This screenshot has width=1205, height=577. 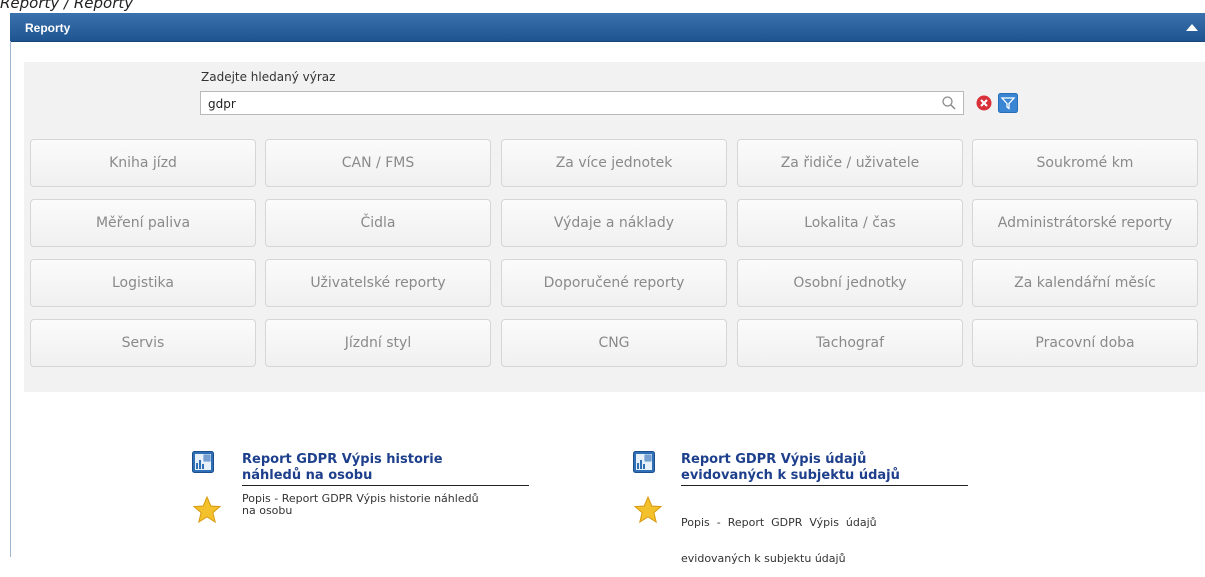 What do you see at coordinates (378, 223) in the screenshot?
I see `category-button: Čidla` at bounding box center [378, 223].